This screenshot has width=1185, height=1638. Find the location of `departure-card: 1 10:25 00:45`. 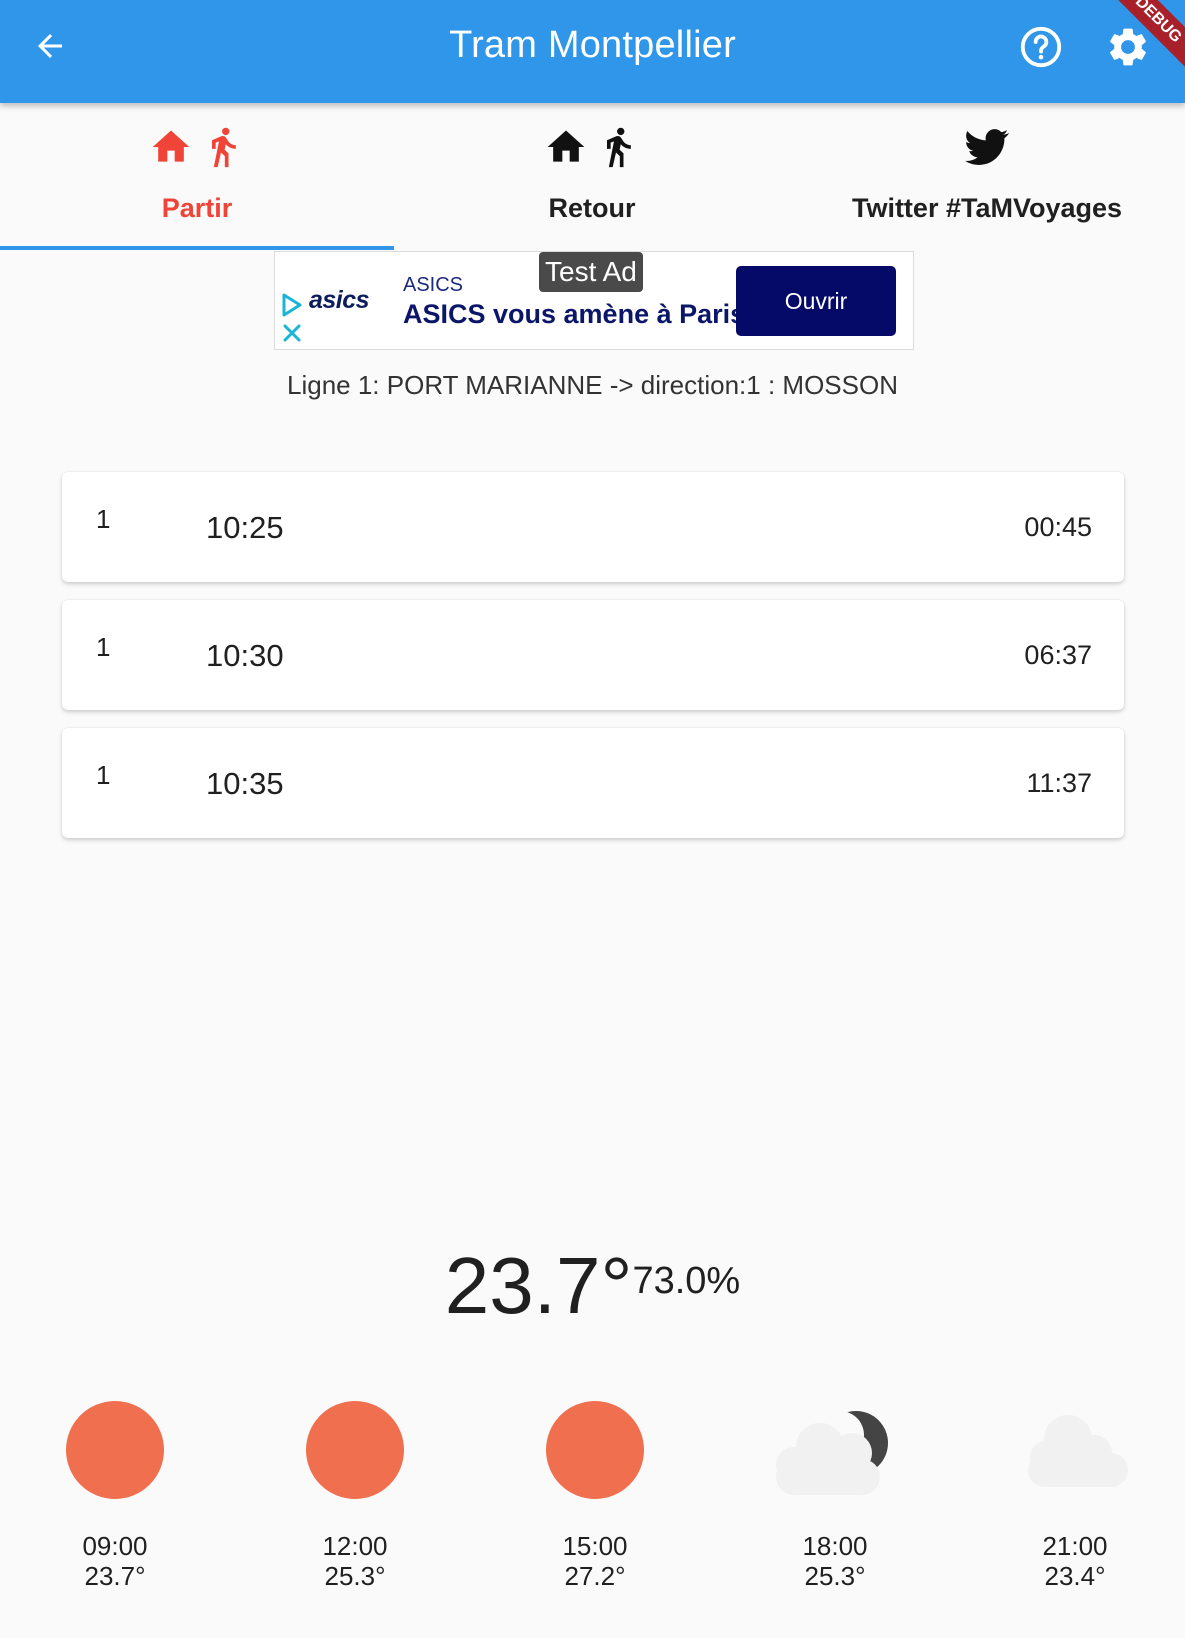

departure-card: 1 10:25 00:45 is located at coordinates (593, 527).